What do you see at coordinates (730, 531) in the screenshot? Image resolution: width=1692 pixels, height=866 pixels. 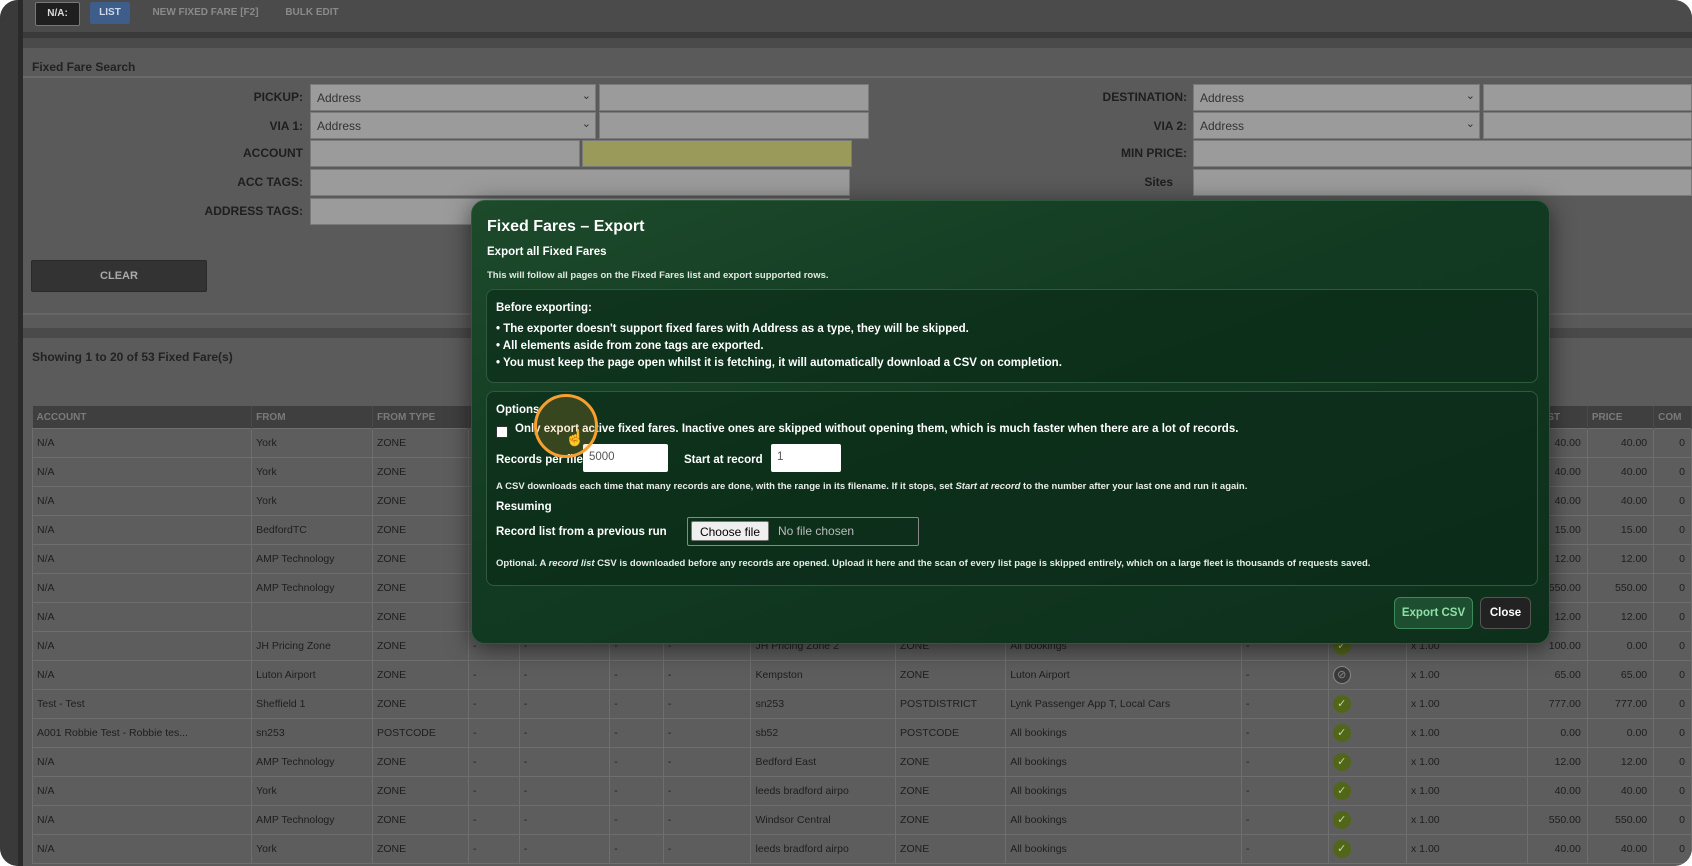 I see `choose-file-button: Choose file` at bounding box center [730, 531].